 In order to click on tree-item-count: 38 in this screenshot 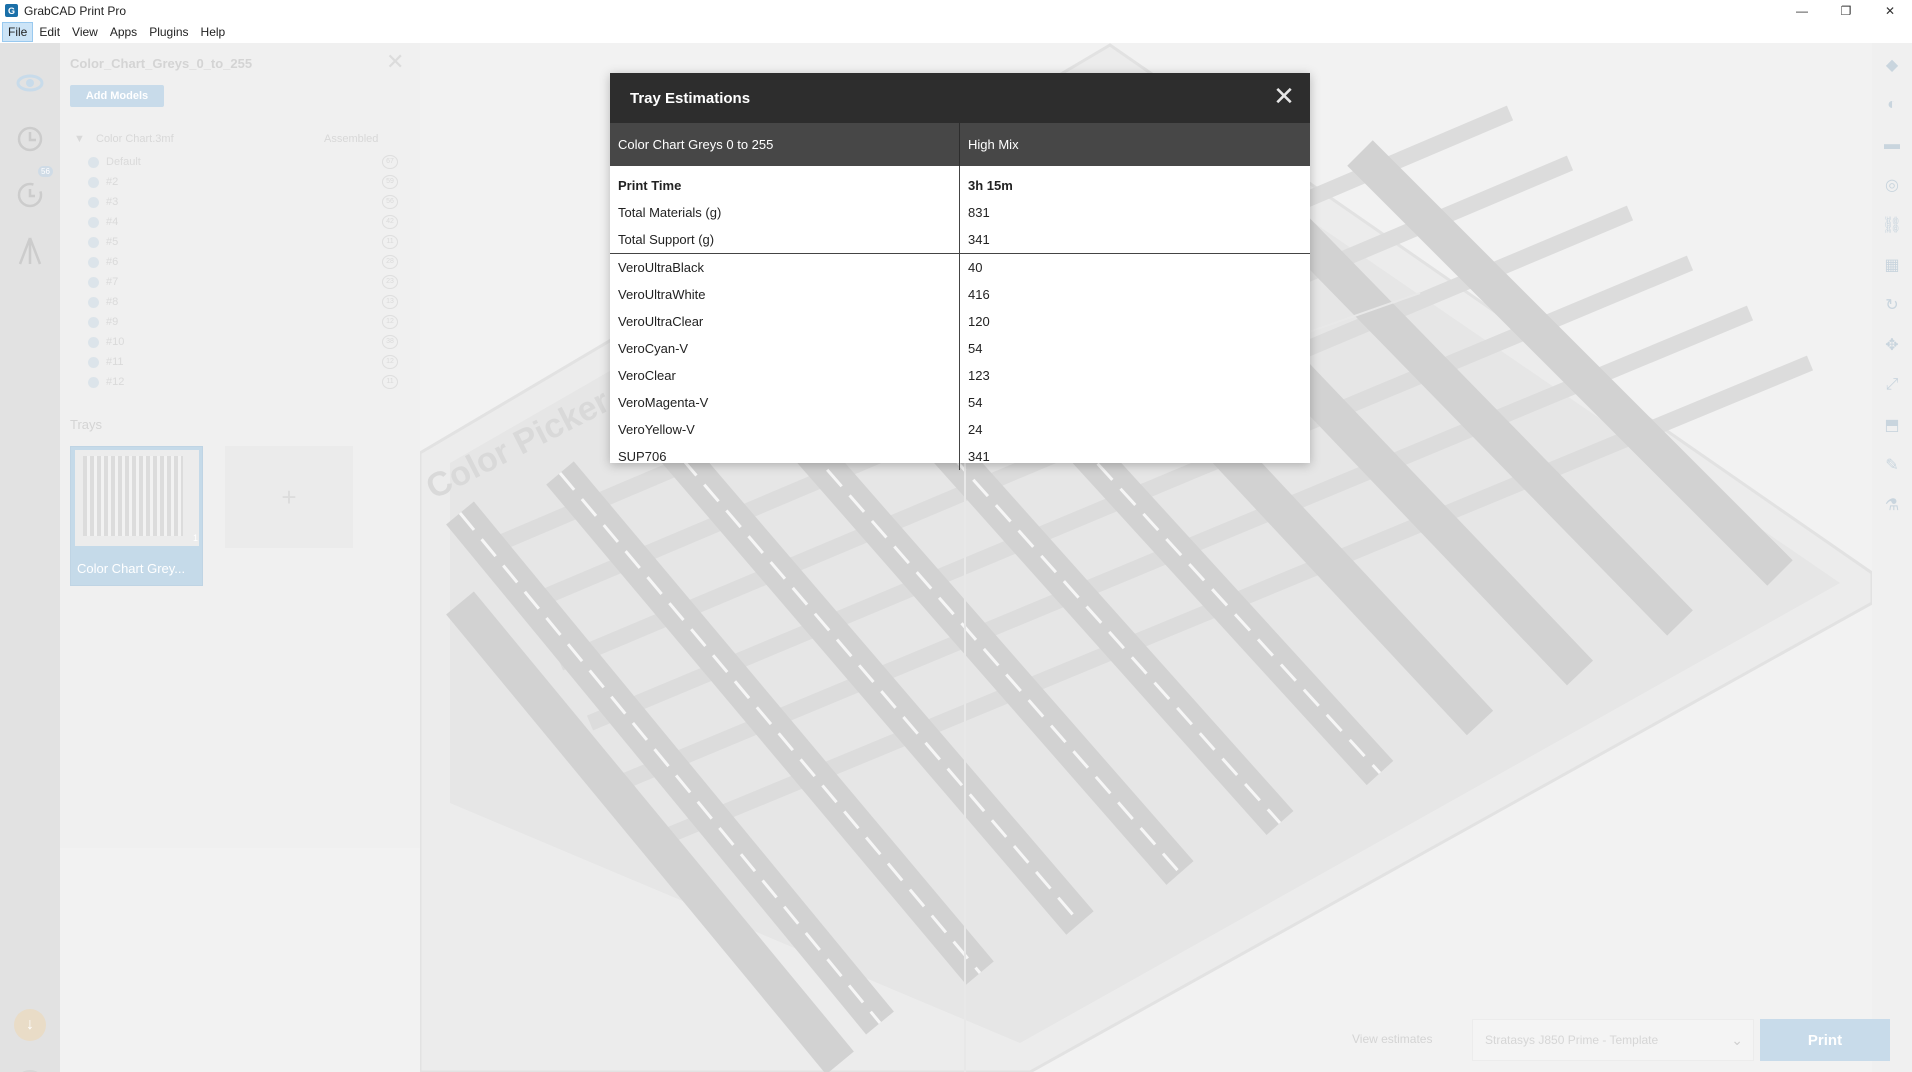, I will do `click(390, 342)`.